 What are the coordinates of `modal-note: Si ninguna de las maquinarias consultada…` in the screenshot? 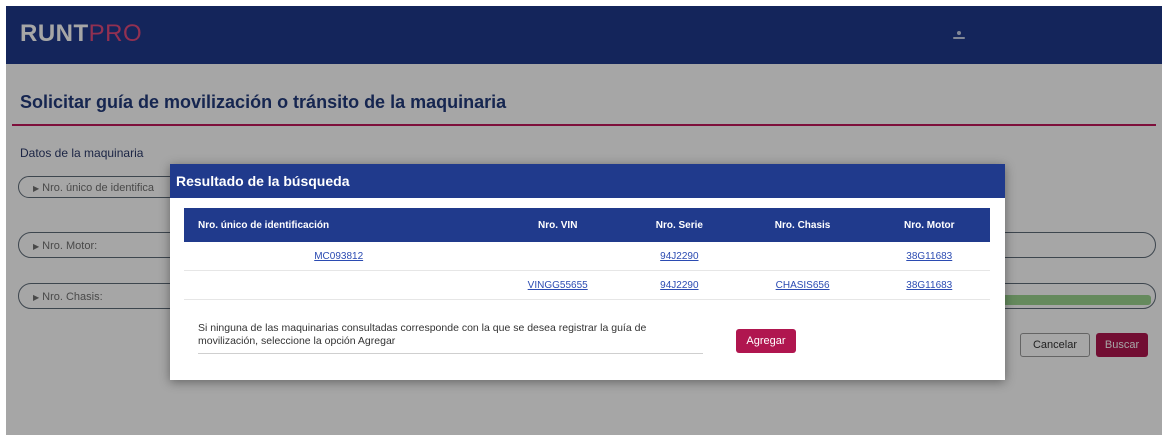 It's located at (450, 338).